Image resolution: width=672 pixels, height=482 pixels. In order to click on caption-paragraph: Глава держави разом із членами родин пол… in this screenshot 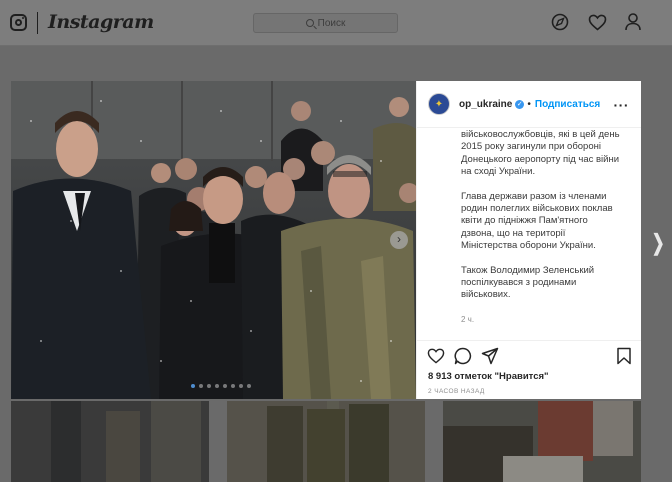, I will do `click(537, 221)`.